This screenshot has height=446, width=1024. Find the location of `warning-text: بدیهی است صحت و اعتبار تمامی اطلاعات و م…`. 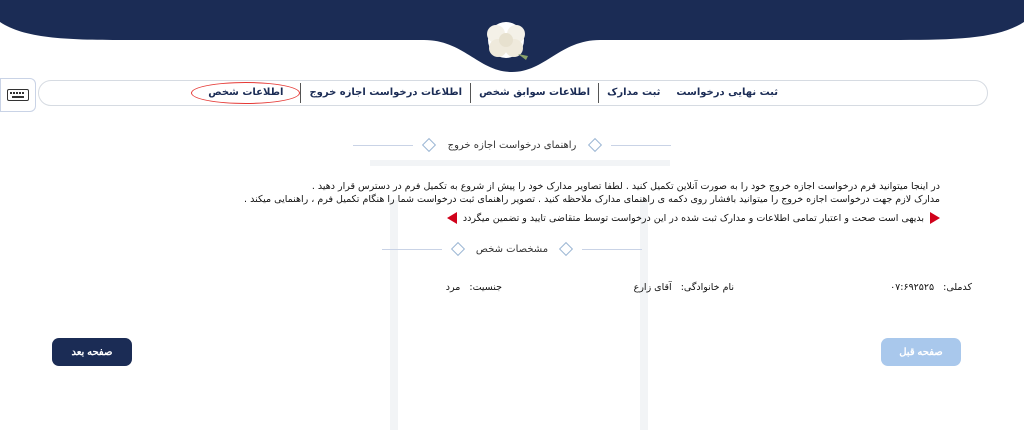

warning-text: بدیهی است صحت و اعتبار تمامی اطلاعات و م… is located at coordinates (693, 218).